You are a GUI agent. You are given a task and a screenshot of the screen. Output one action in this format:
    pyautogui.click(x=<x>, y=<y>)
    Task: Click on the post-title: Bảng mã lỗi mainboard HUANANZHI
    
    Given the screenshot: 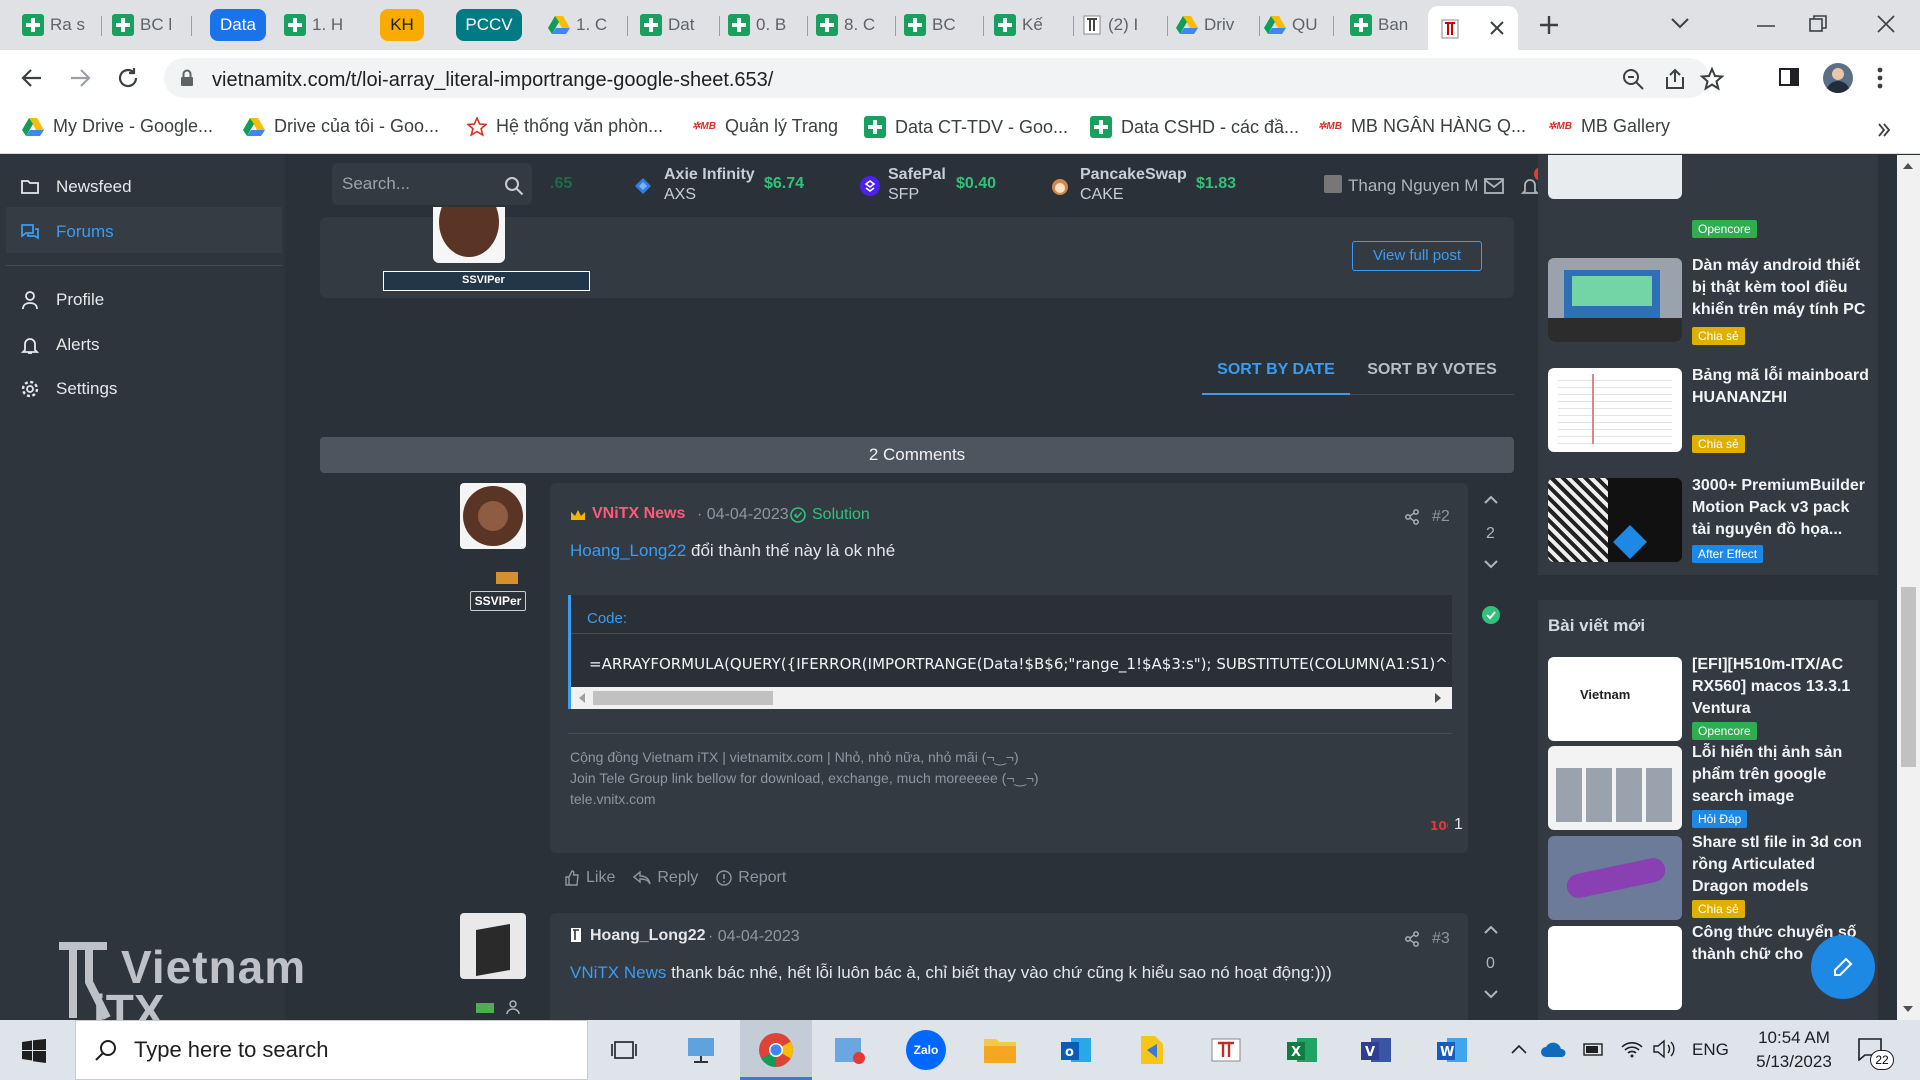 What is the action you would take?
    pyautogui.click(x=1782, y=387)
    